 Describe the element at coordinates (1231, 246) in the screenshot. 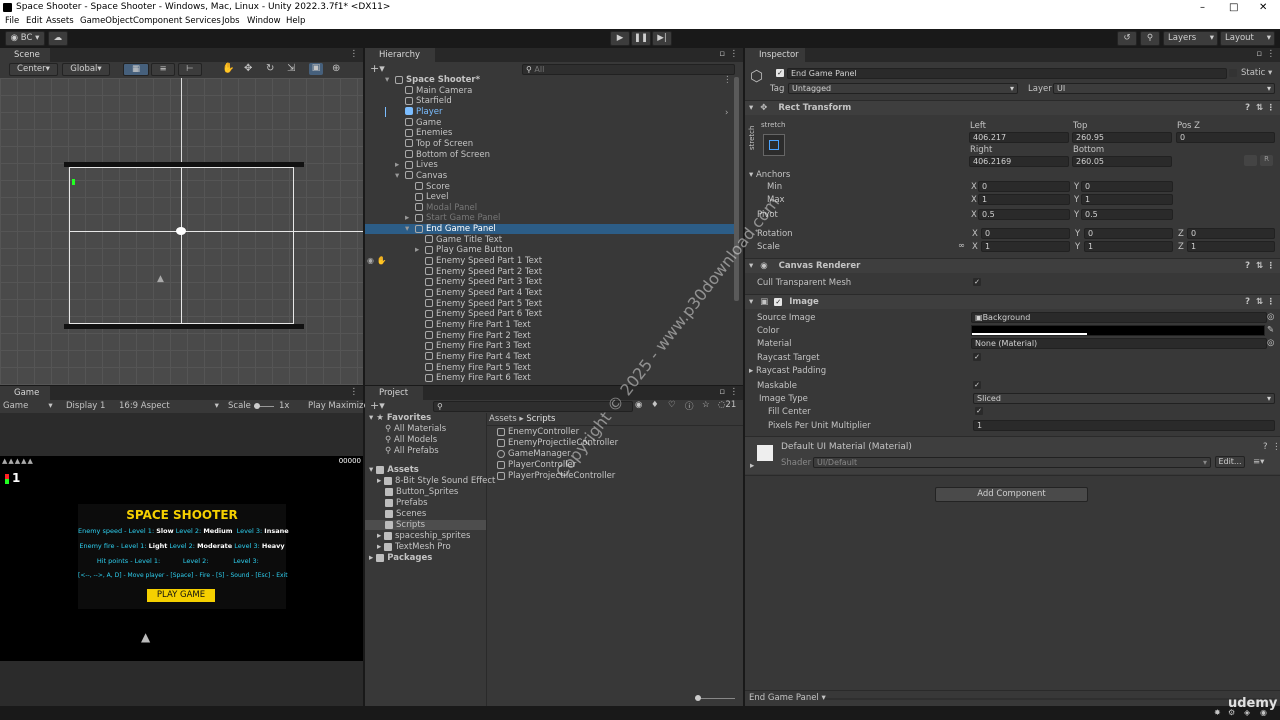

I see `scale-z-field: 1` at that location.